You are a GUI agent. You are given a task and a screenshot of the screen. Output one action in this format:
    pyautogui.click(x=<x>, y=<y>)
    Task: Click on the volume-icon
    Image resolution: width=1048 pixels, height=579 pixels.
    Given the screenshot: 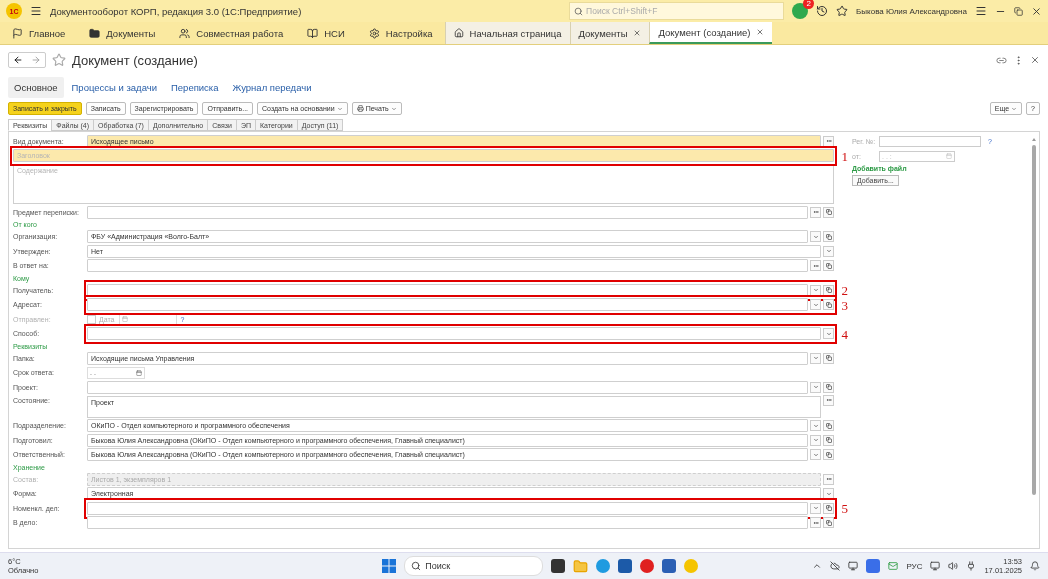 What is the action you would take?
    pyautogui.click(x=953, y=566)
    